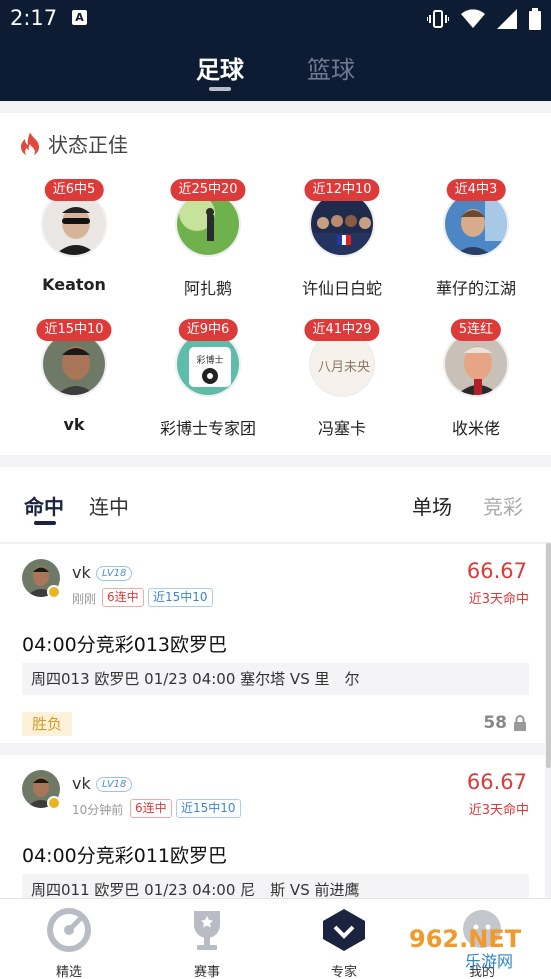  I want to click on nav-label: 专家, so click(343, 972).